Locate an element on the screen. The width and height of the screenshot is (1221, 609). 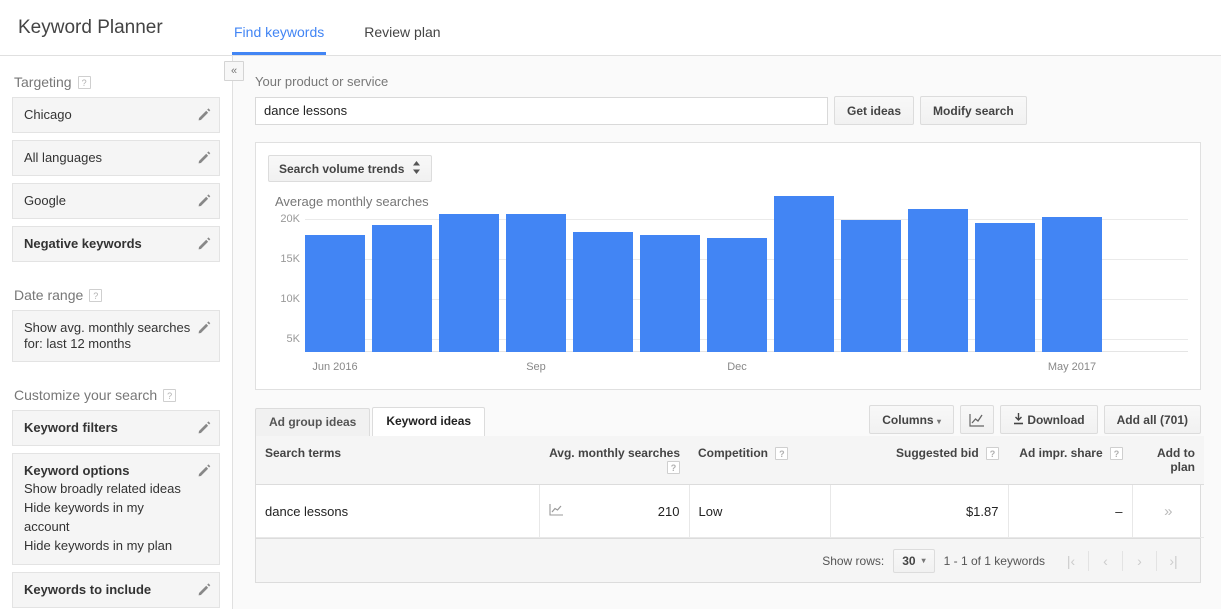
column-header-avg-monthly-searches: Avg. monthly searches ? is located at coordinates (614, 461).